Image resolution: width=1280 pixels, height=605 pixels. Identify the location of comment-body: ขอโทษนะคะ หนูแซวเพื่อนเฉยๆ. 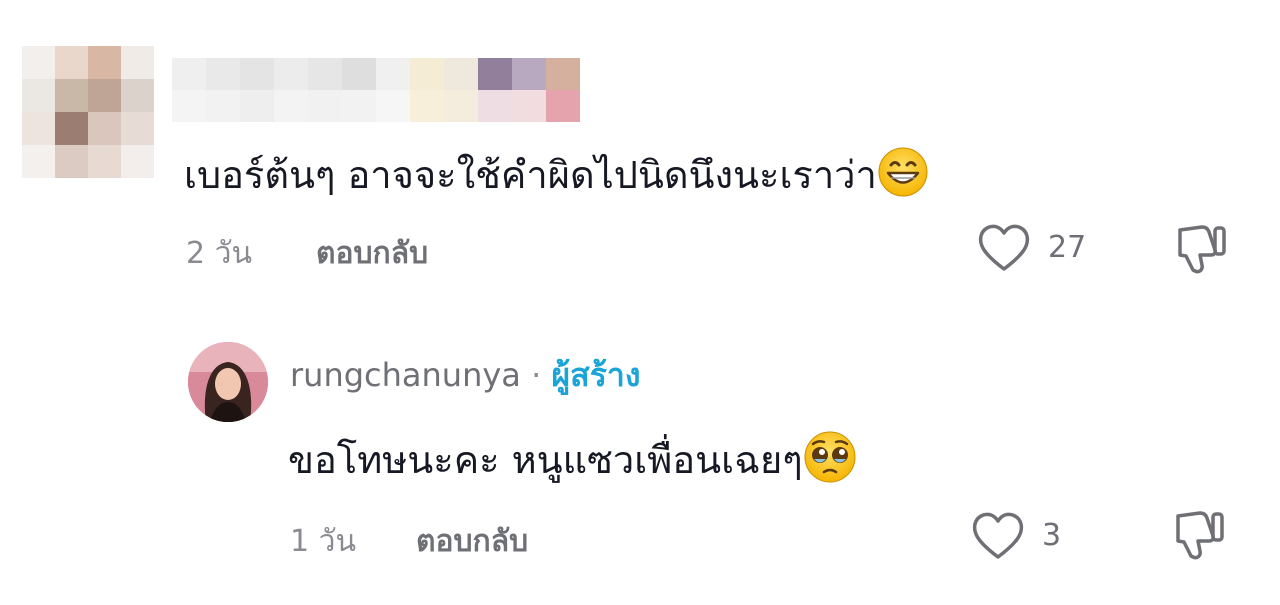
(545, 460).